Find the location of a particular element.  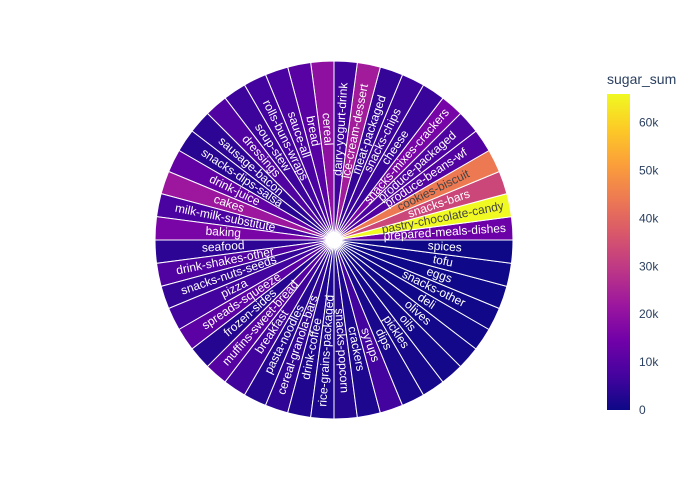

colorbar-ticks: 0 10k 20k 30k 40k 50k 60k is located at coordinates (649, 266).